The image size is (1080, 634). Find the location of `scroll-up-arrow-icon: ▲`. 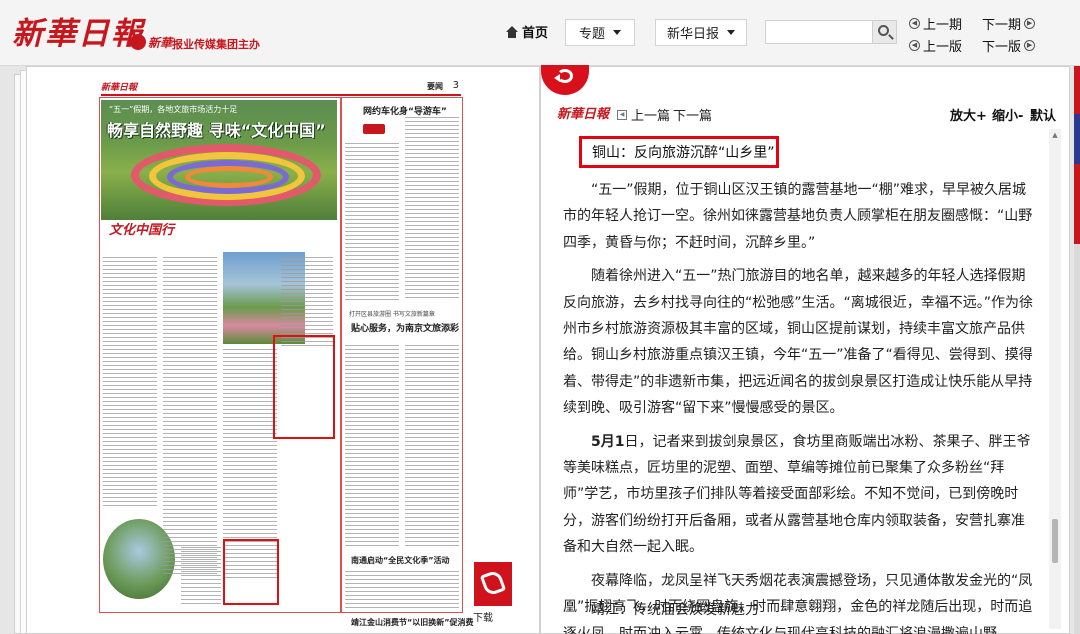

scroll-up-arrow-icon: ▲ is located at coordinates (1055, 135).